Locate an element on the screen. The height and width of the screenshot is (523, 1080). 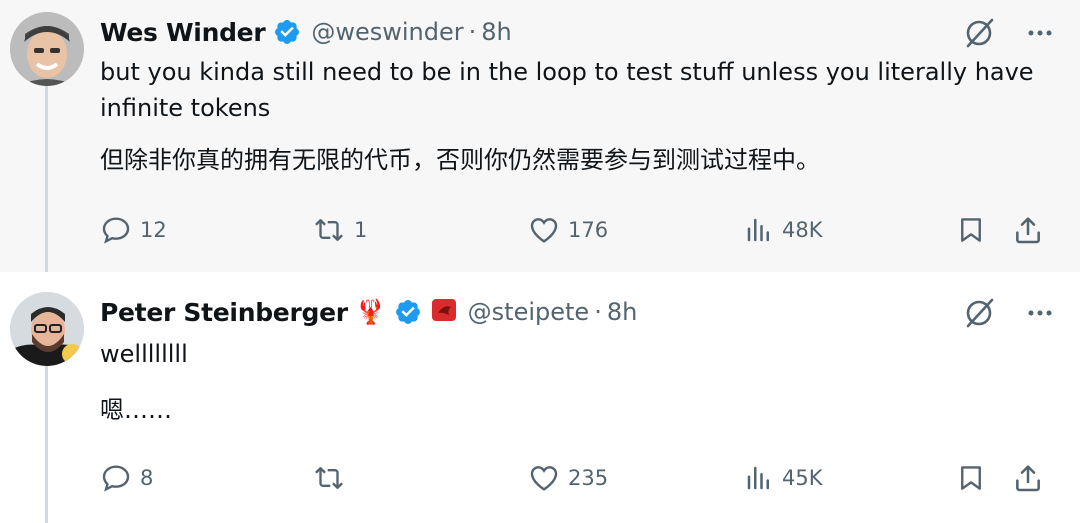
tweet-actions: 8 235 45K is located at coordinates (575, 482).